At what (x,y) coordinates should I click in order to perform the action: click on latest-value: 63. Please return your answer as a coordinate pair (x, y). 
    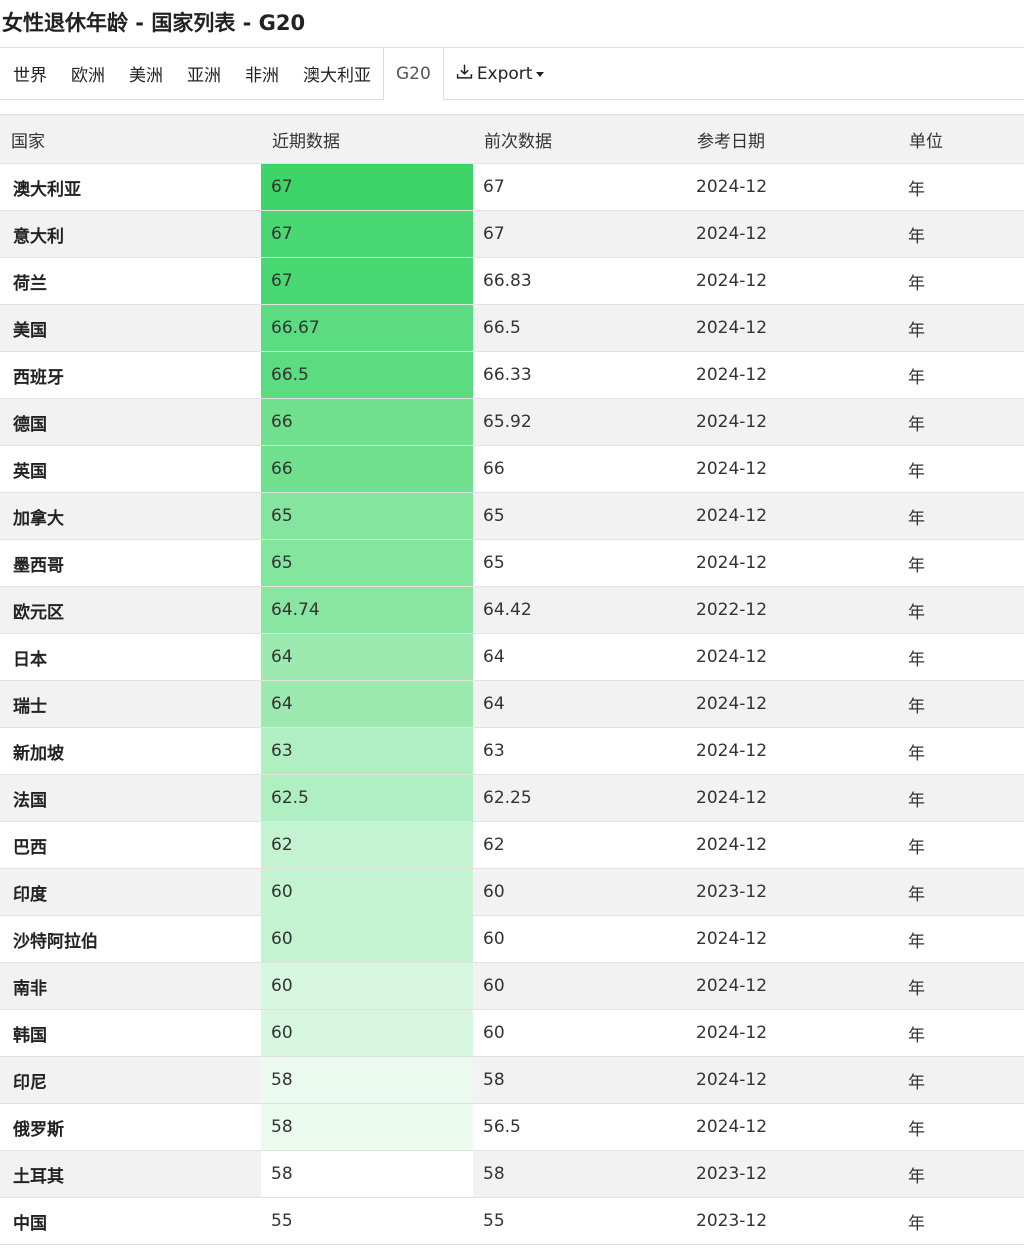
    Looking at the image, I should click on (367, 751).